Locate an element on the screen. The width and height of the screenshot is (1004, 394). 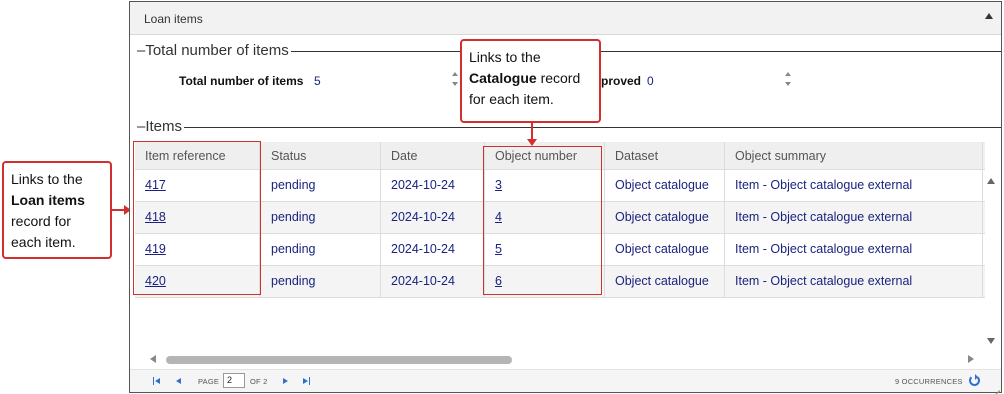
scroll-right-icon is located at coordinates (971, 359).